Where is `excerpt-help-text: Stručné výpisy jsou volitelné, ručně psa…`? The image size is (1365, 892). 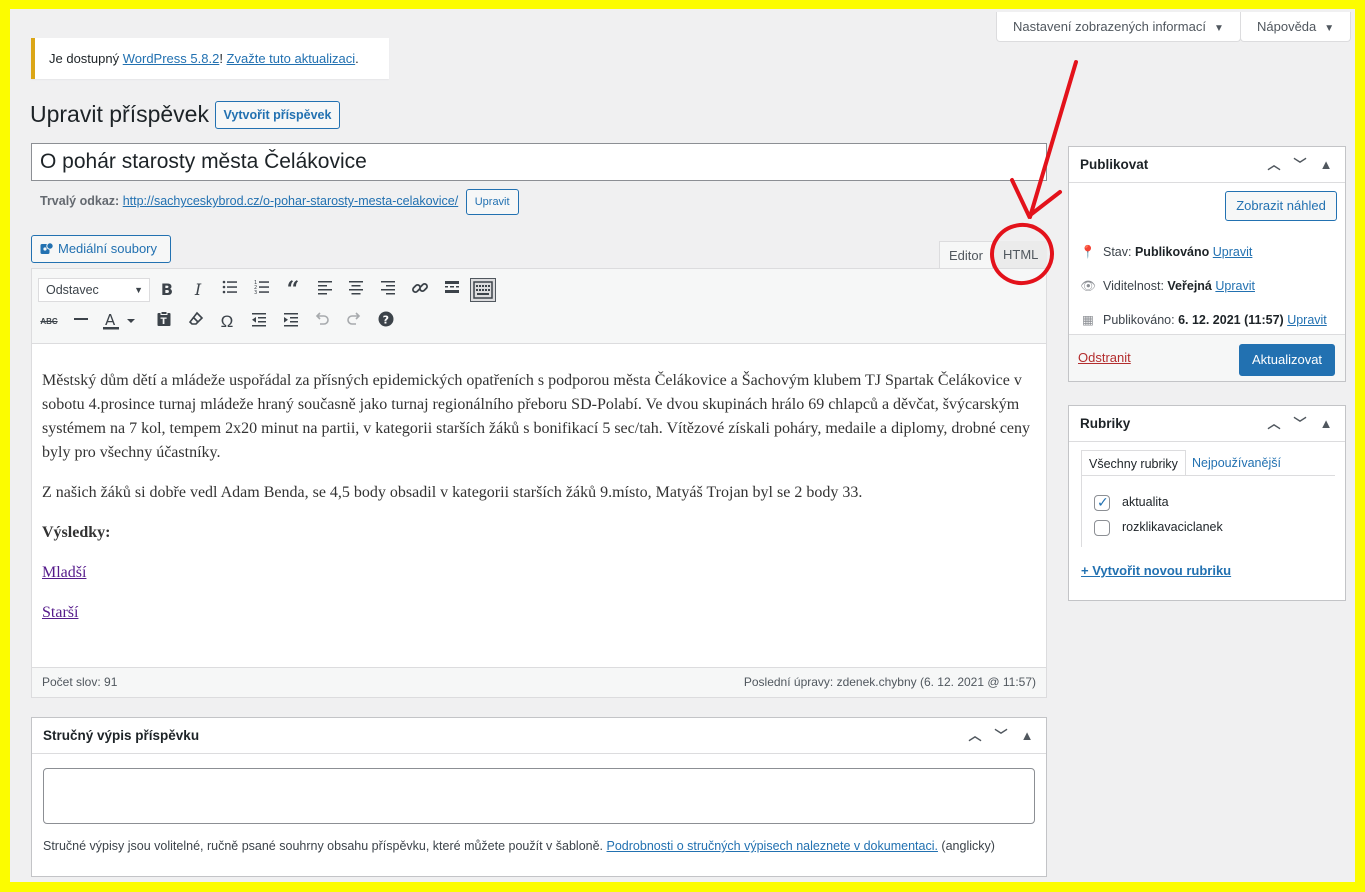
excerpt-help-text: Stručné výpisy jsou volitelné, ručně psa… is located at coordinates (519, 846).